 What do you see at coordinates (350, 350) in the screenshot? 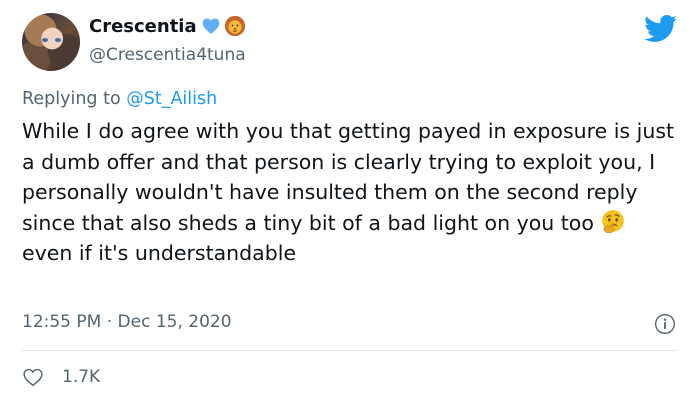
I see `divider` at bounding box center [350, 350].